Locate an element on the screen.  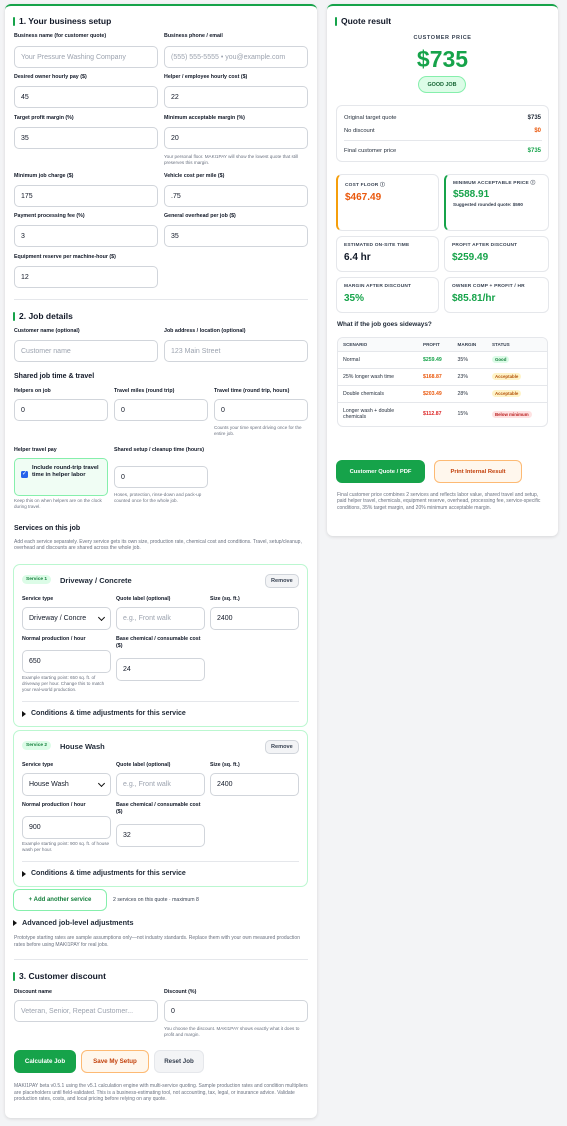
helpers-input: 0 is located at coordinates (61, 410).